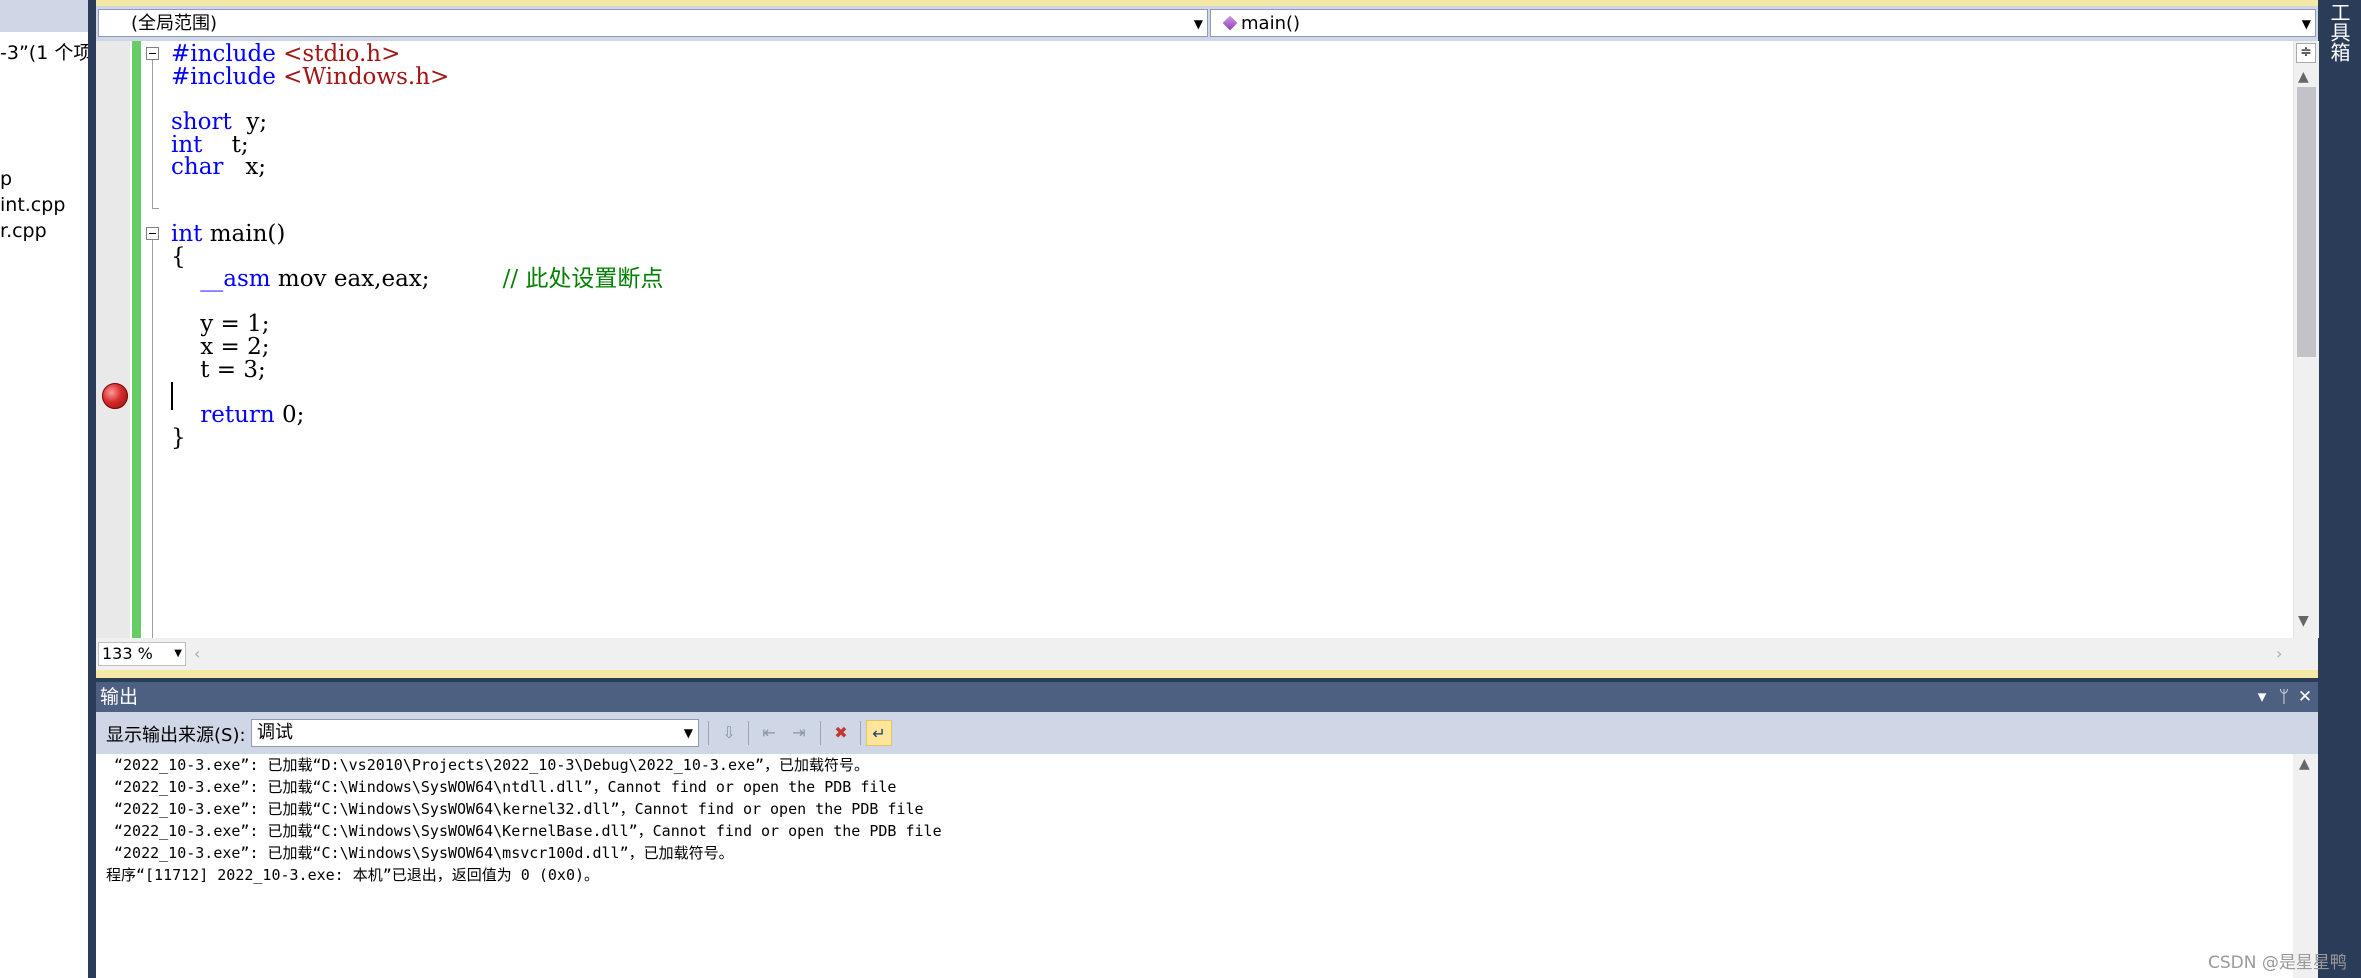 This screenshot has width=2361, height=978. What do you see at coordinates (245, 167) in the screenshot?
I see `code-token: x;` at bounding box center [245, 167].